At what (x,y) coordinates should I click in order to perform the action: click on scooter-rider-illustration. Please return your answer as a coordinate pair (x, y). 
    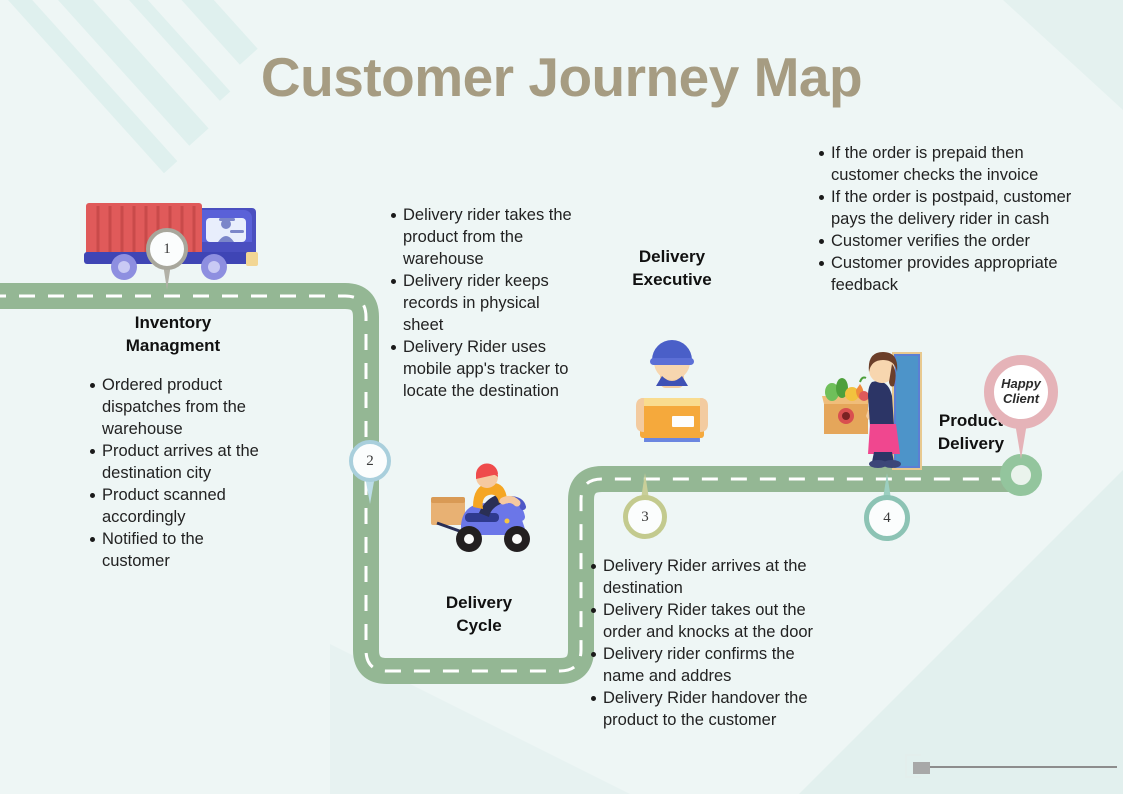
    Looking at the image, I should click on (480, 507).